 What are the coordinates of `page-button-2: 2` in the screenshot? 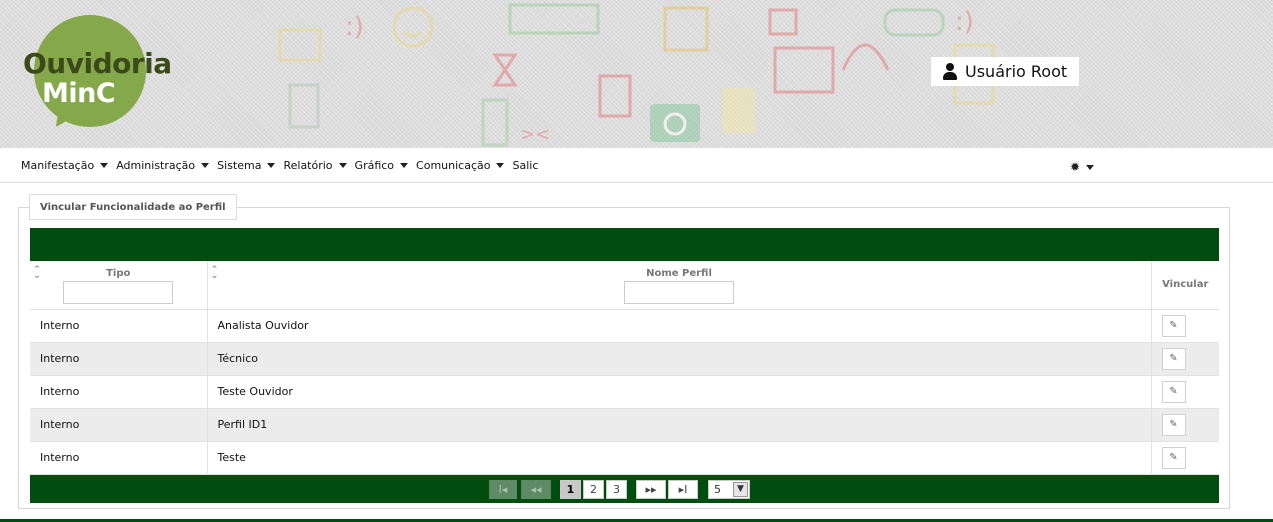 It's located at (593, 489).